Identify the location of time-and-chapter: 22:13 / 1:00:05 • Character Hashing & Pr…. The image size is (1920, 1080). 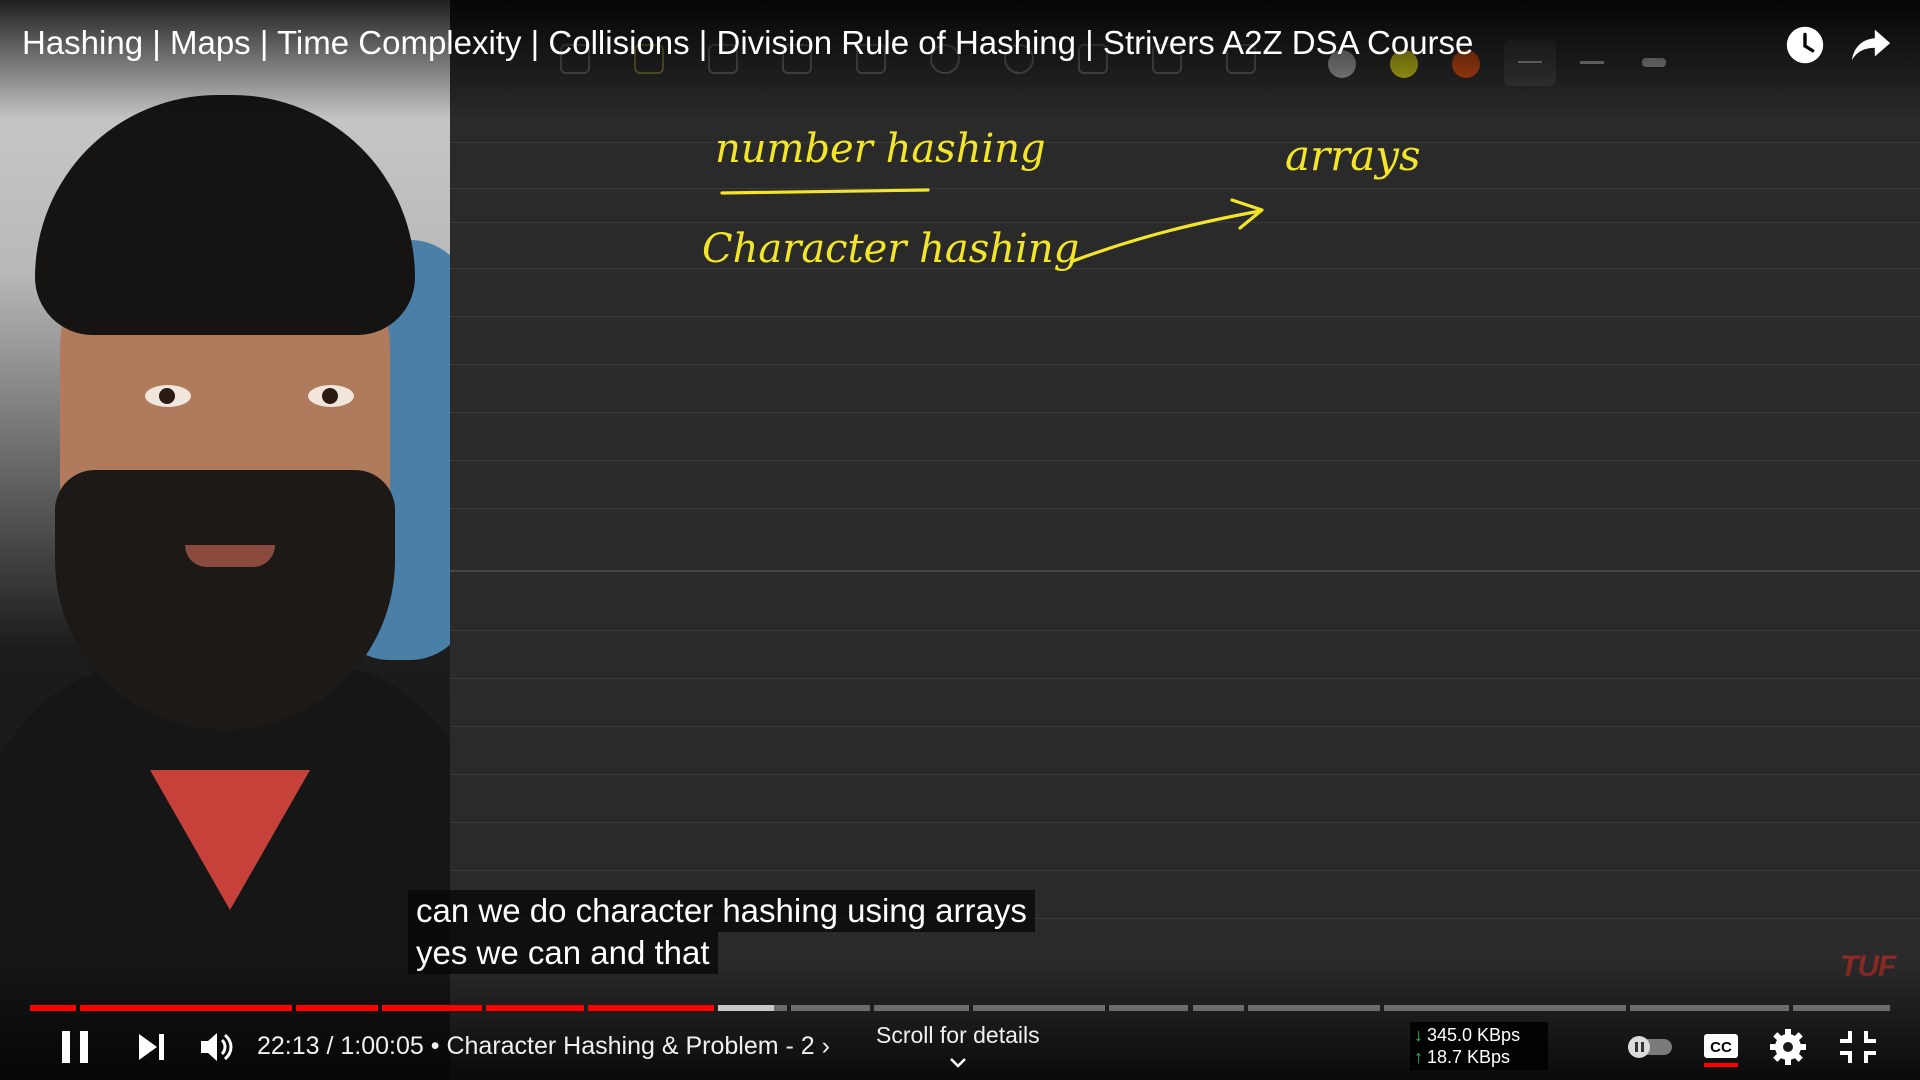
(543, 1046).